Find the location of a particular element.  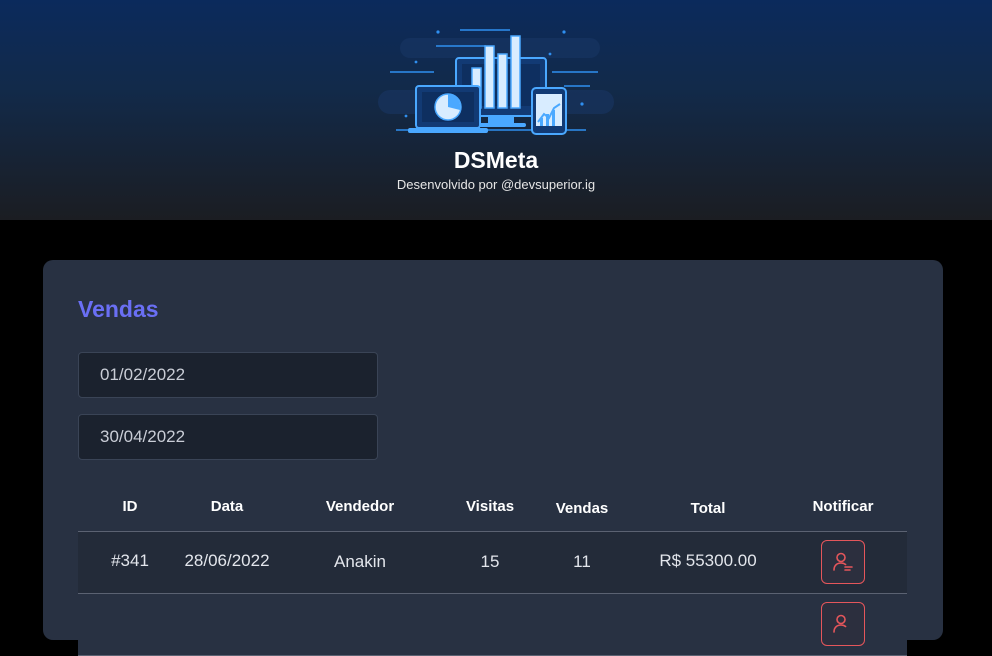

sales-title: Vendas is located at coordinates (118, 309).